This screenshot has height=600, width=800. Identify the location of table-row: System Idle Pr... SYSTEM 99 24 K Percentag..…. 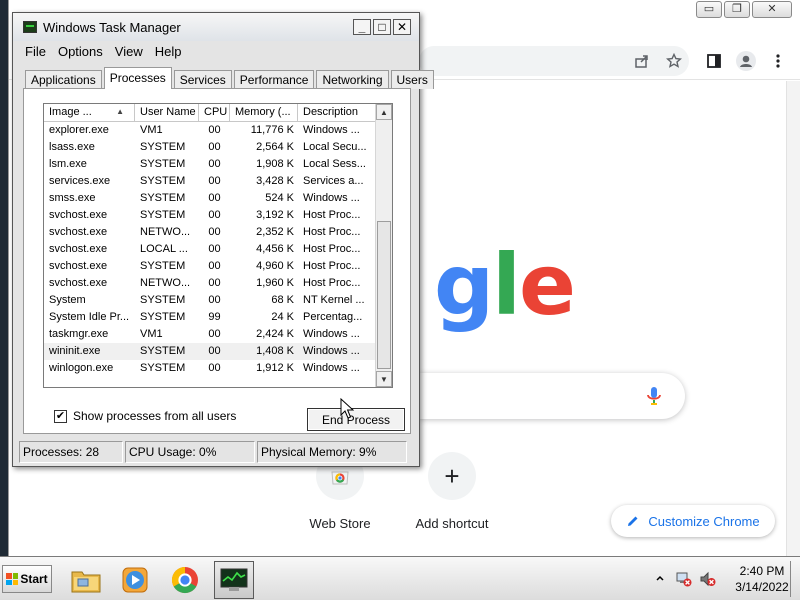
(210, 317).